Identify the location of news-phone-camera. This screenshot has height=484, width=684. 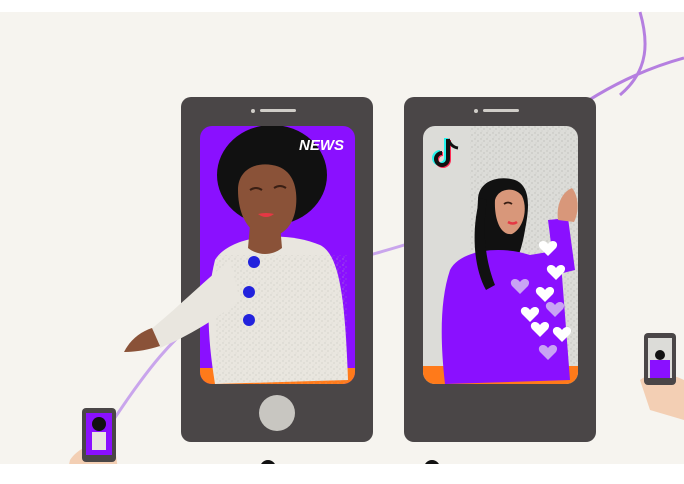
(253, 111).